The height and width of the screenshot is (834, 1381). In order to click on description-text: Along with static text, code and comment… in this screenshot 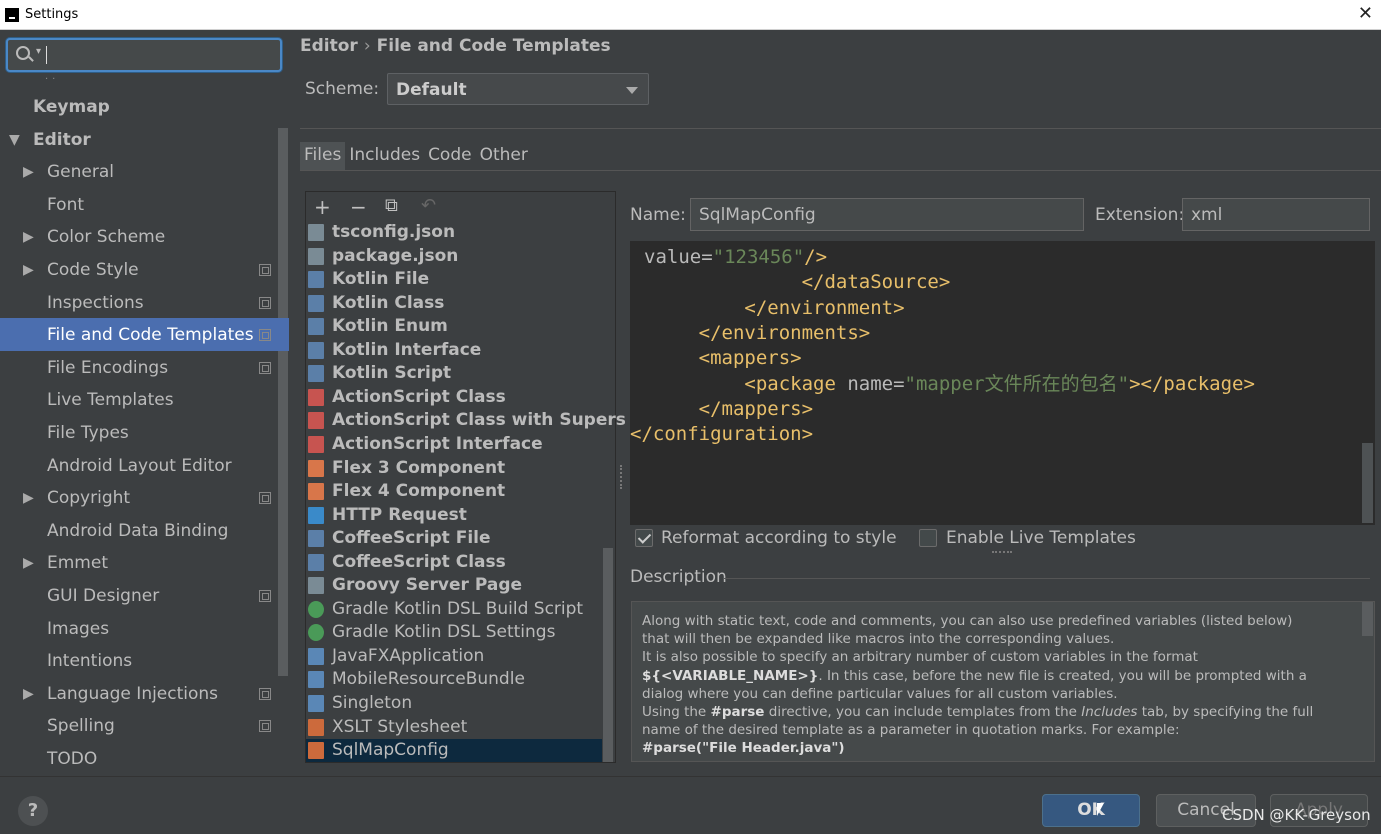, I will do `click(1003, 681)`.